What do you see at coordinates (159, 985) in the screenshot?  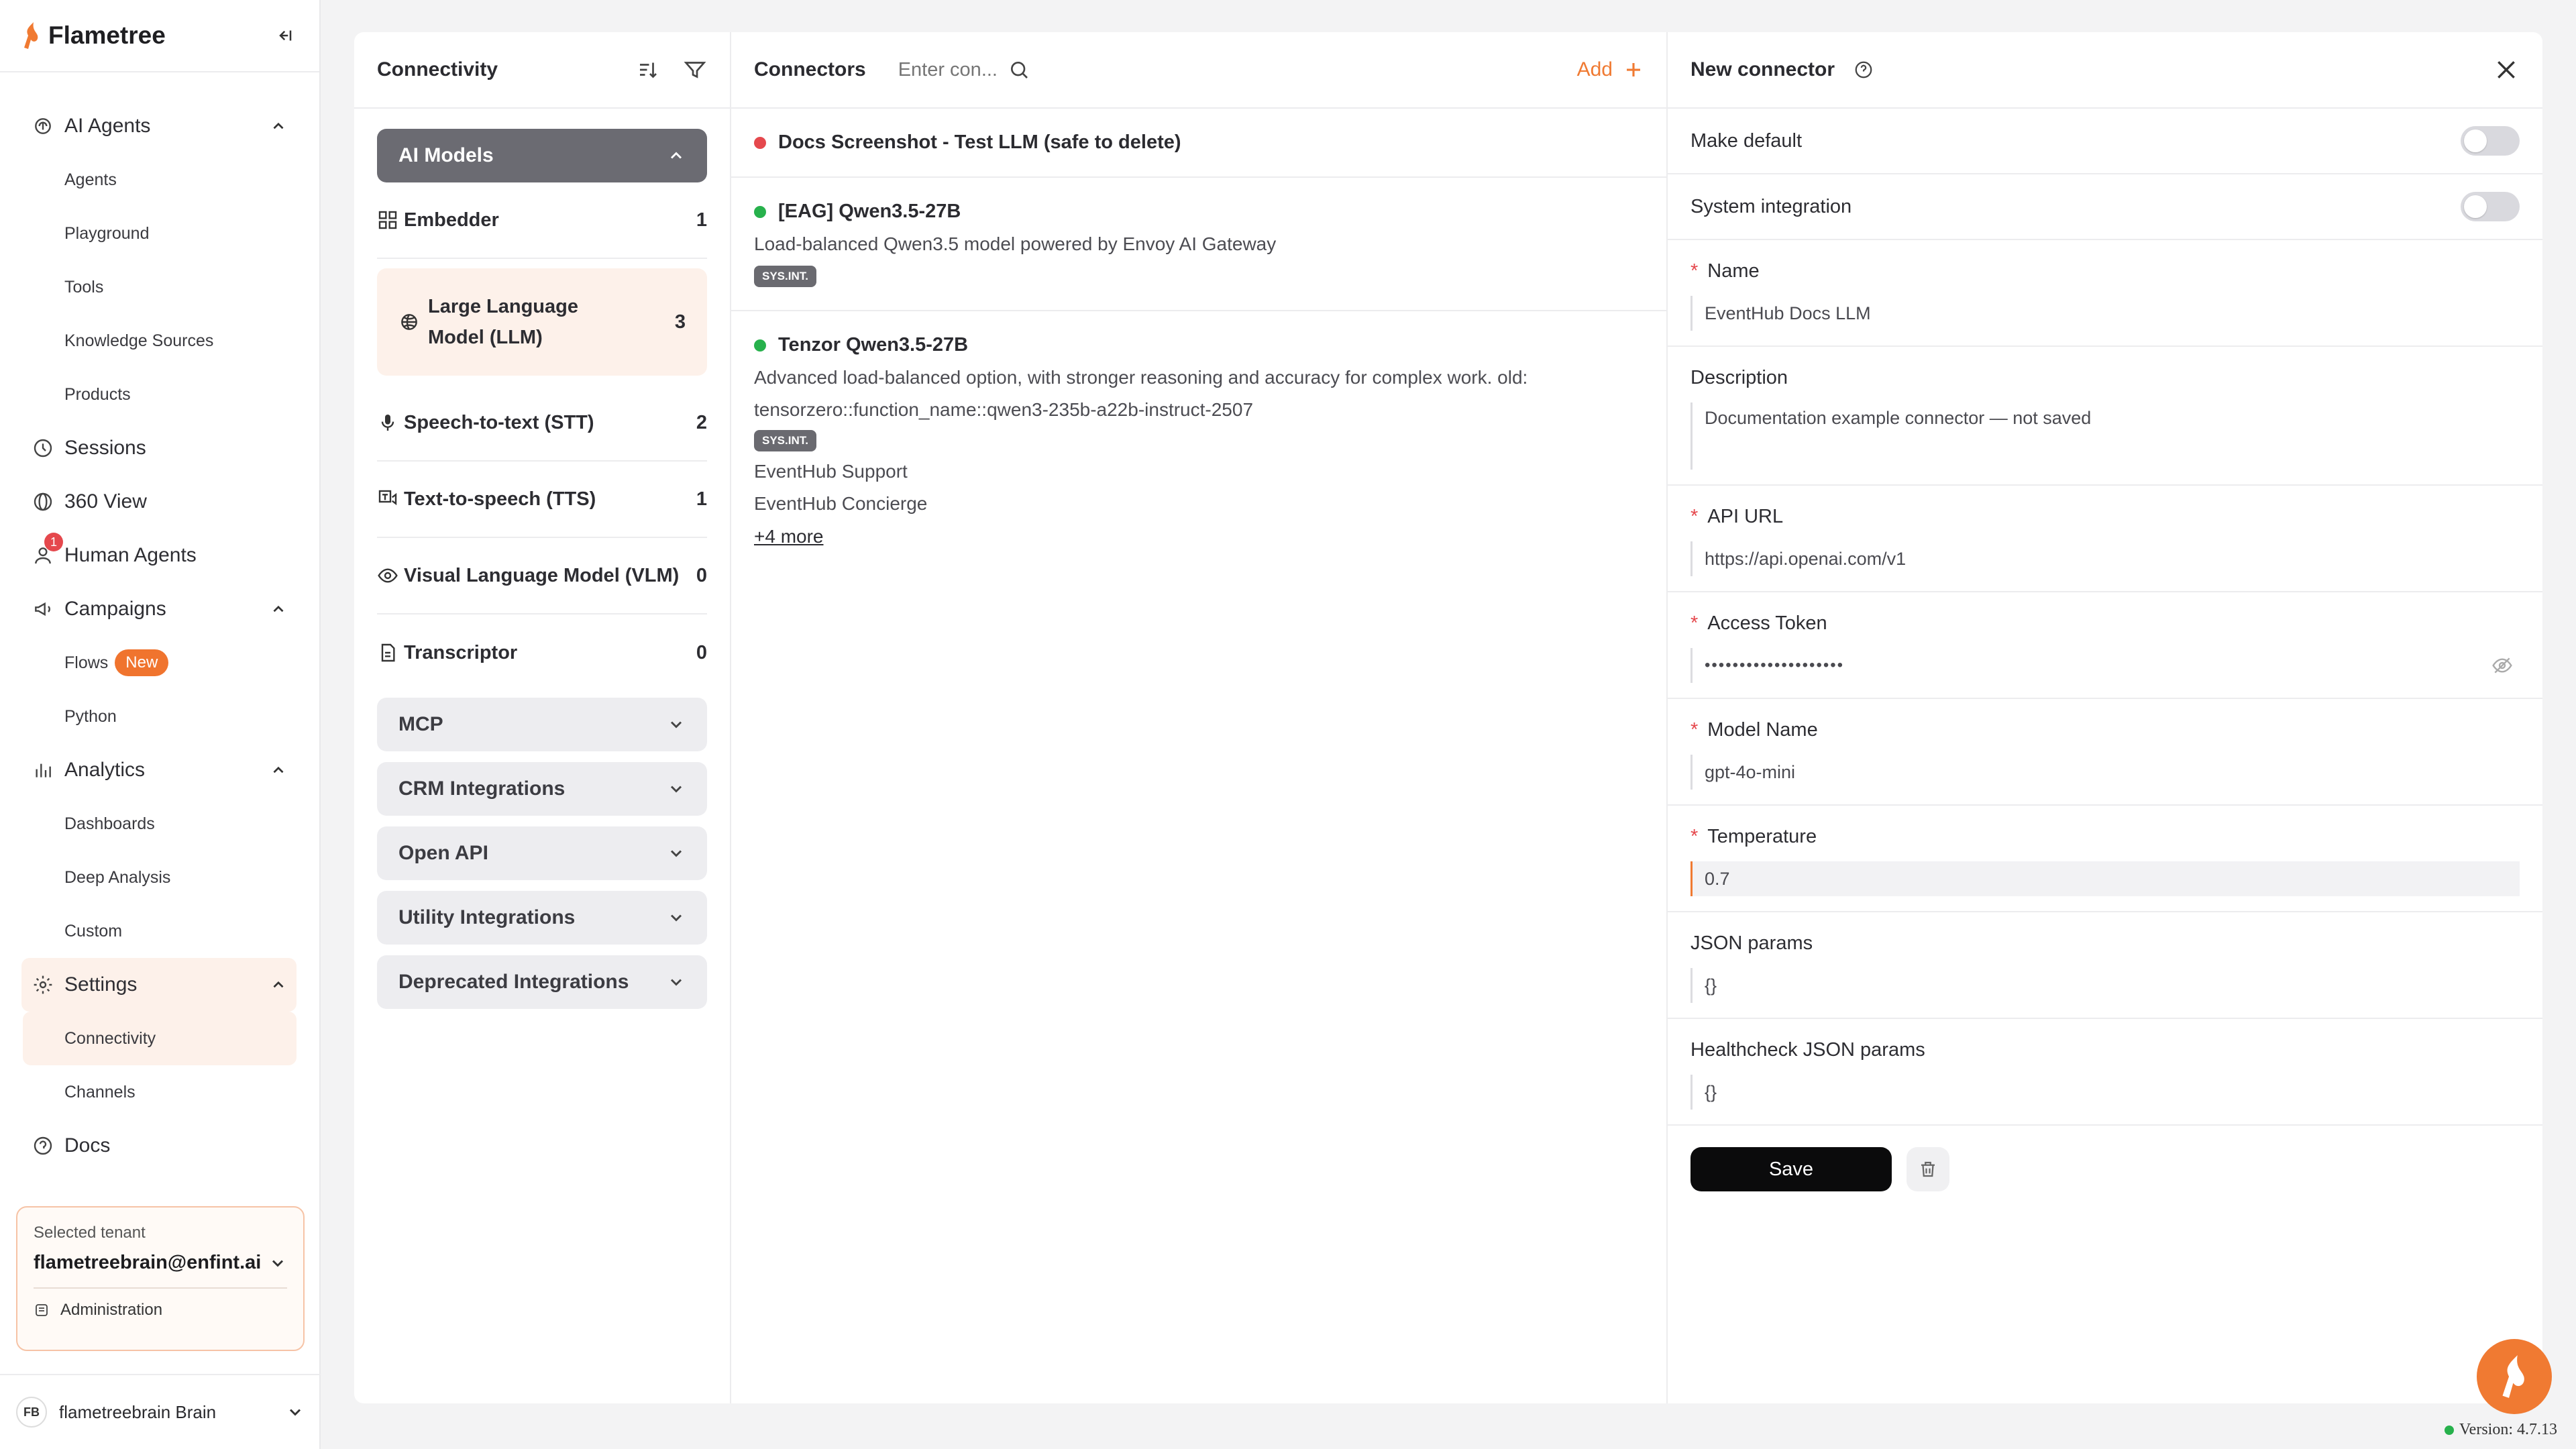 I see `nav-settings: Settings` at bounding box center [159, 985].